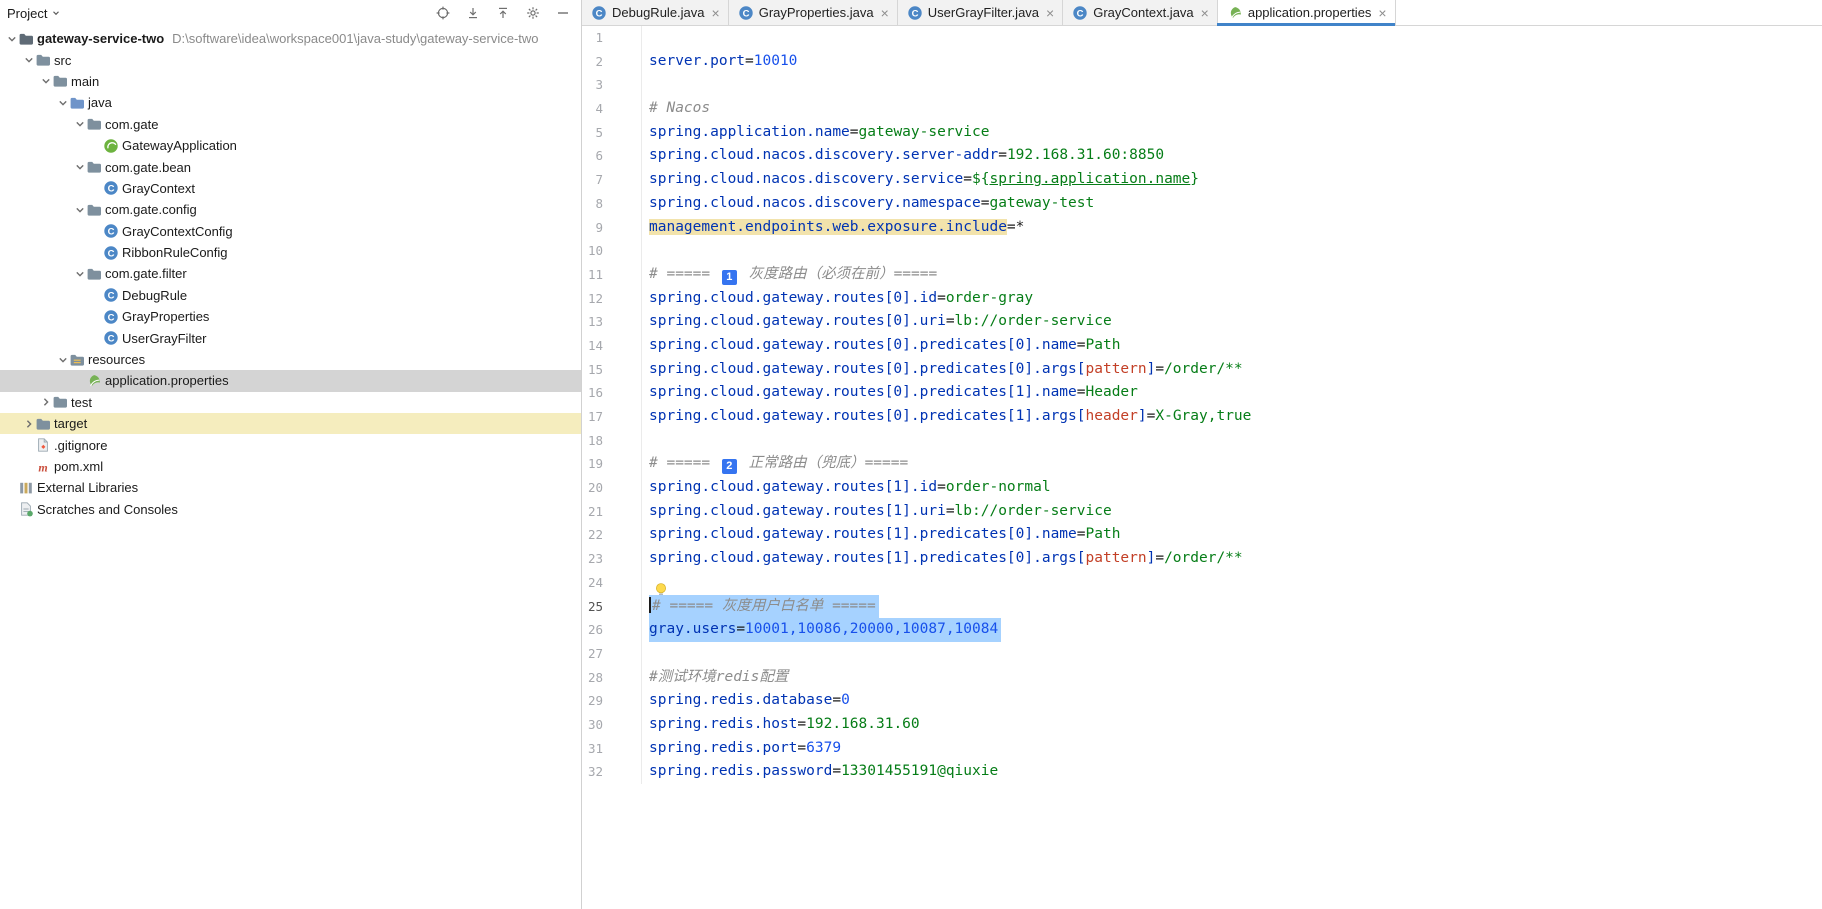 Image resolution: width=1822 pixels, height=909 pixels. Describe the element at coordinates (290, 209) in the screenshot. I see `tree-item-com-gate-config: com.gate.config` at that location.